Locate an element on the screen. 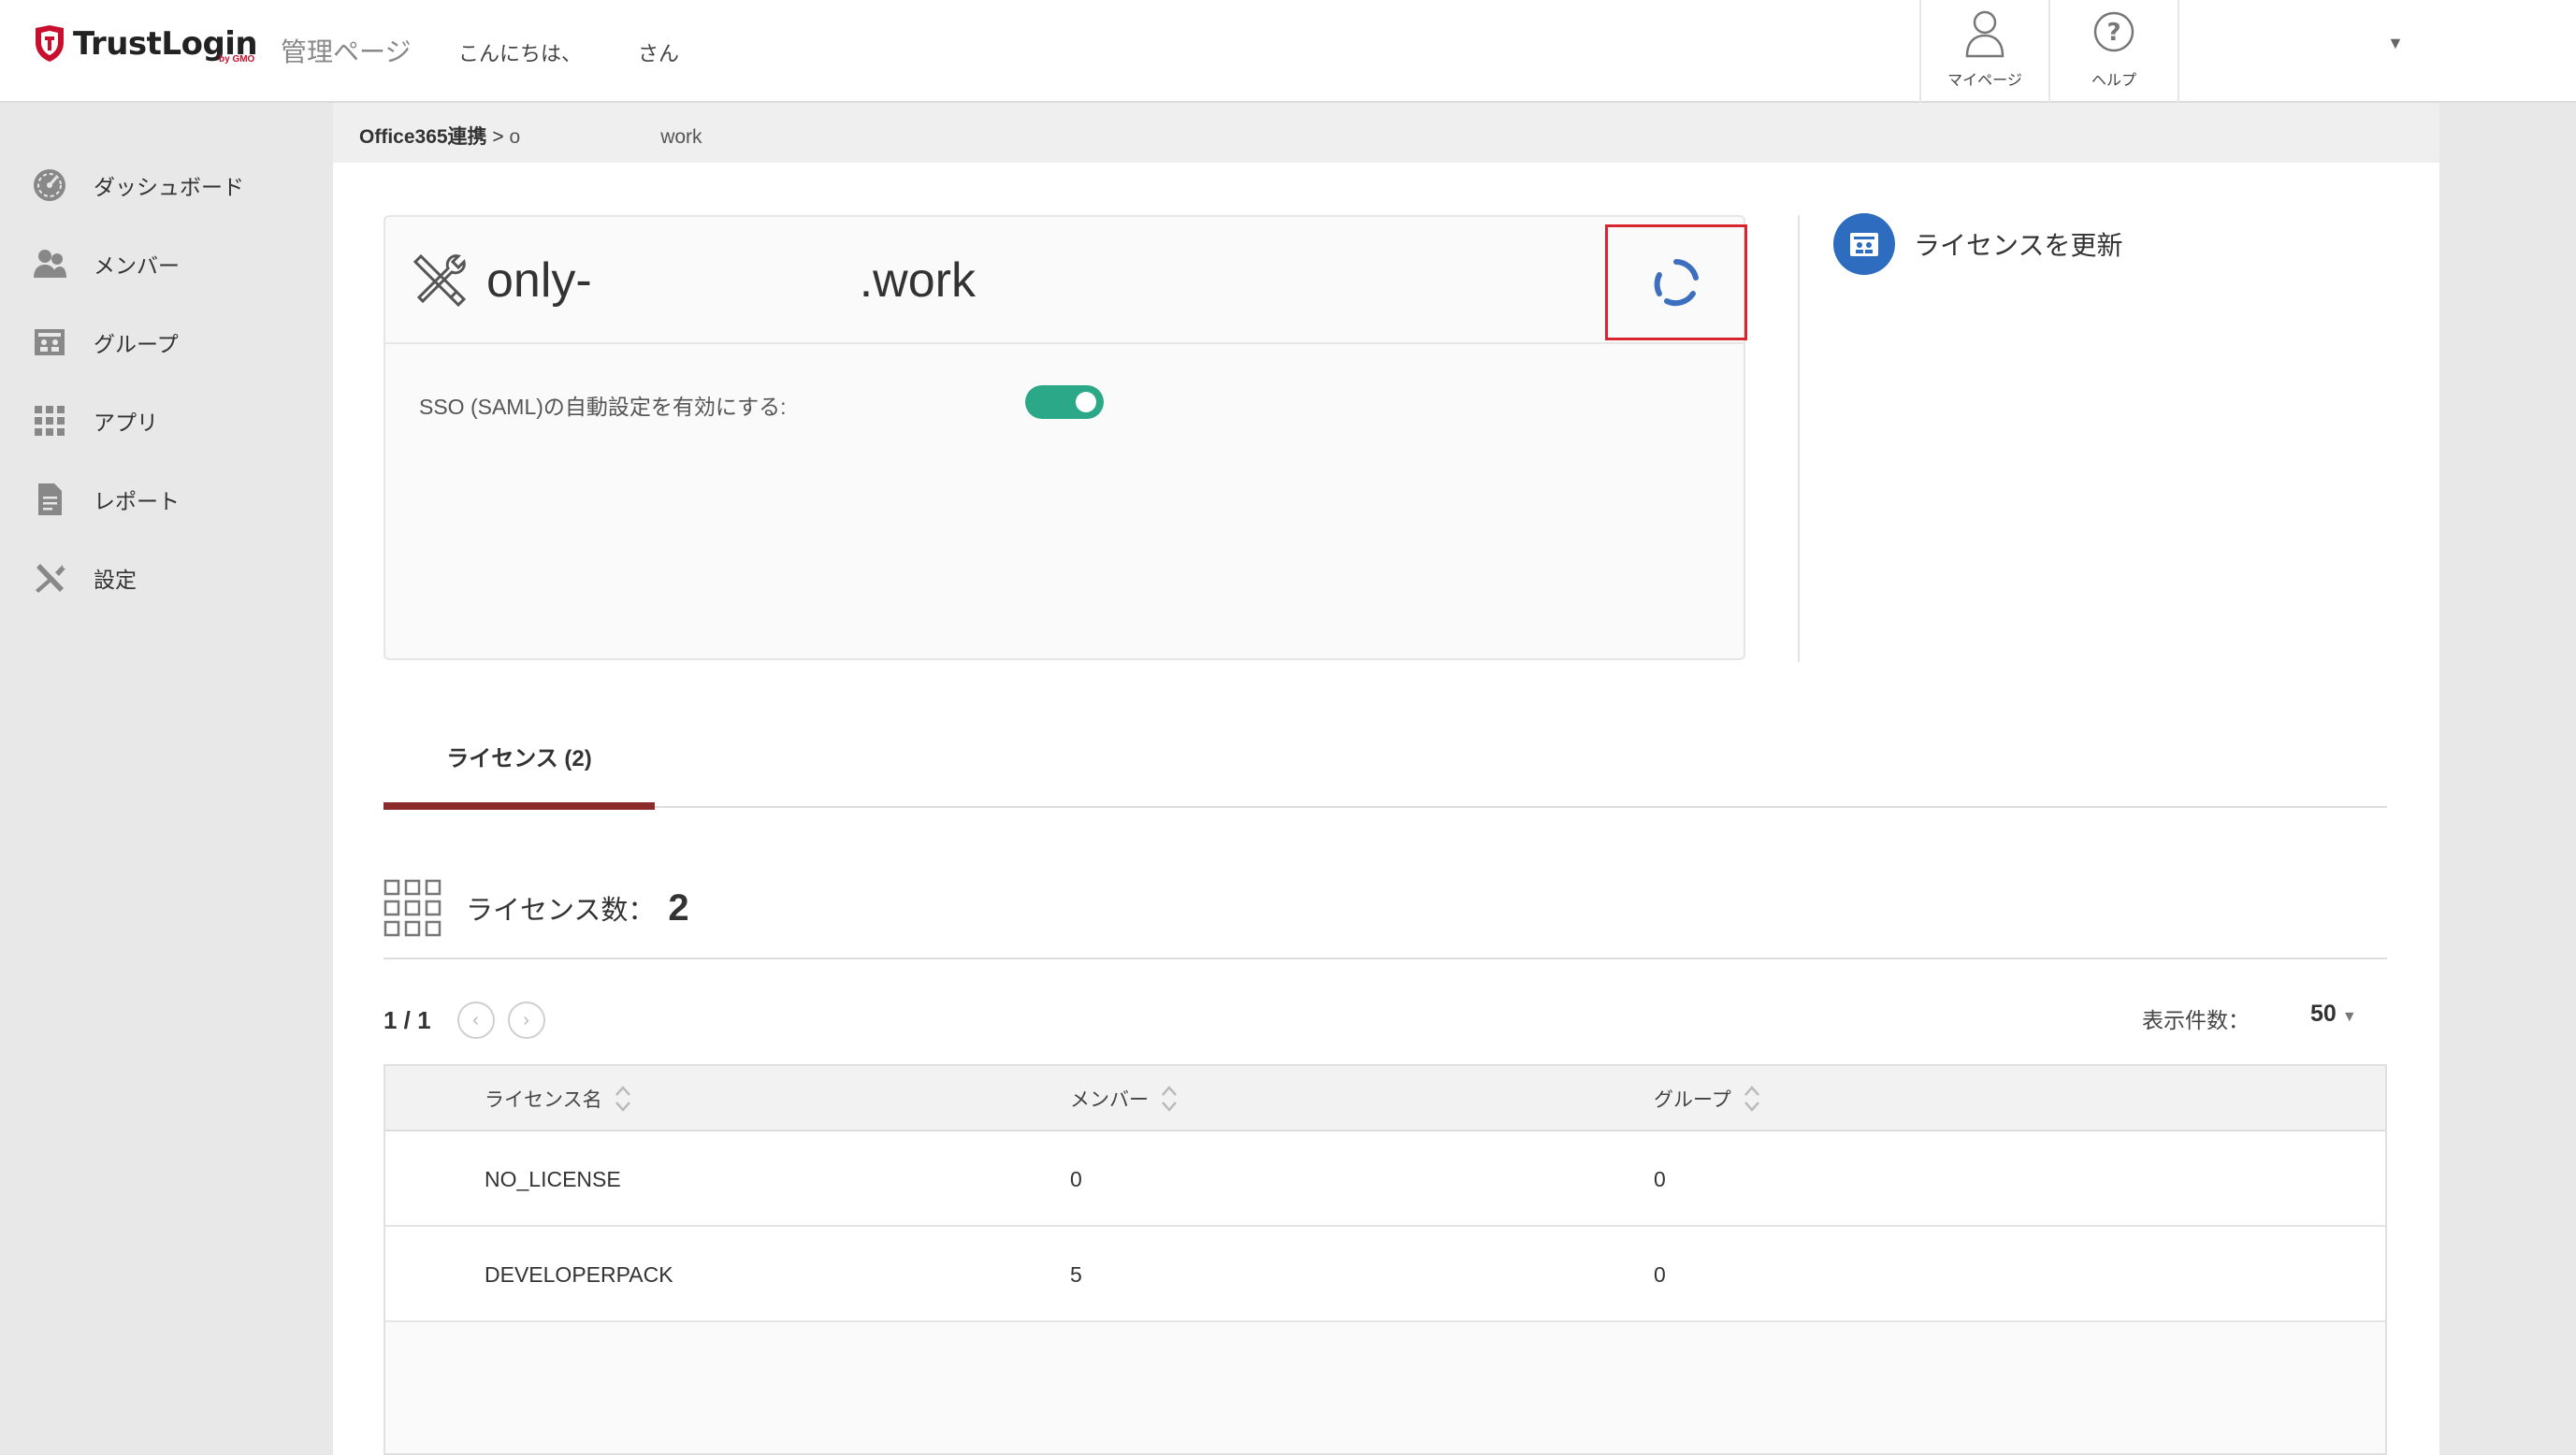 The width and height of the screenshot is (2576, 1455). per-page-select: 50 ▼ is located at coordinates (2333, 1014).